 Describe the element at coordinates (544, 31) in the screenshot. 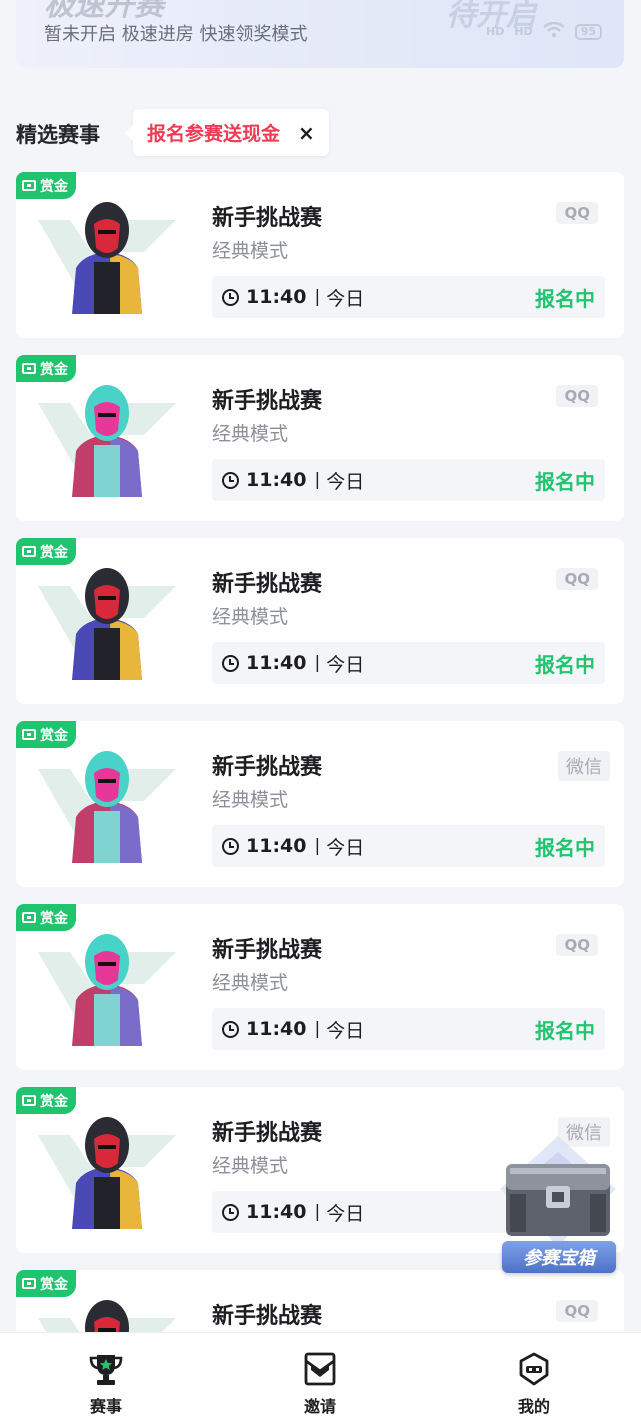

I see `system-status-bar: HD HD 95` at that location.